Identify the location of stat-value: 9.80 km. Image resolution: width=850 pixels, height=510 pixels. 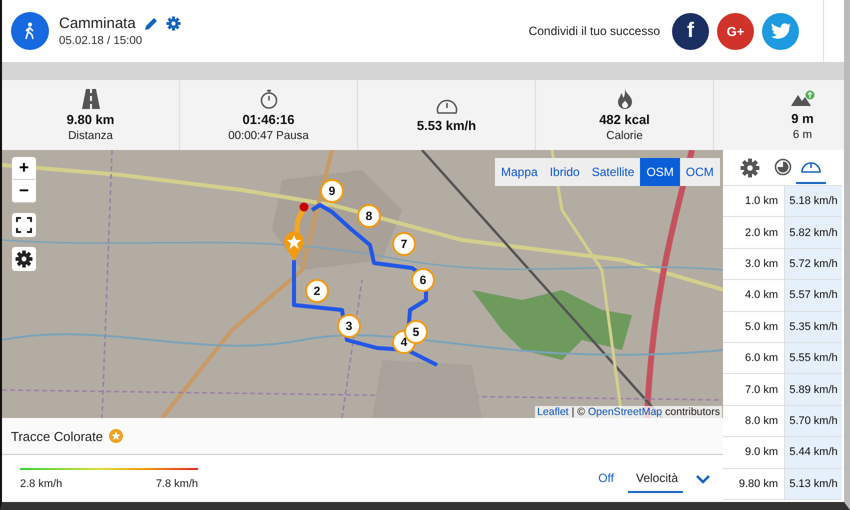
(90, 119).